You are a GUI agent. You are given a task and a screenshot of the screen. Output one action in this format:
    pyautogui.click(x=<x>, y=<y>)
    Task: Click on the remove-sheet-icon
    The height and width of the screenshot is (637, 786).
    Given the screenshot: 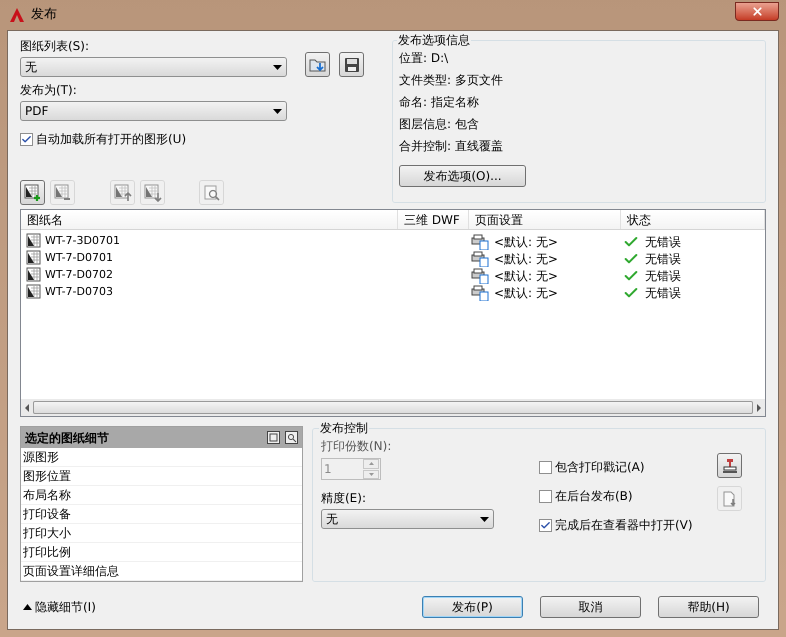 What is the action you would take?
    pyautogui.click(x=63, y=193)
    